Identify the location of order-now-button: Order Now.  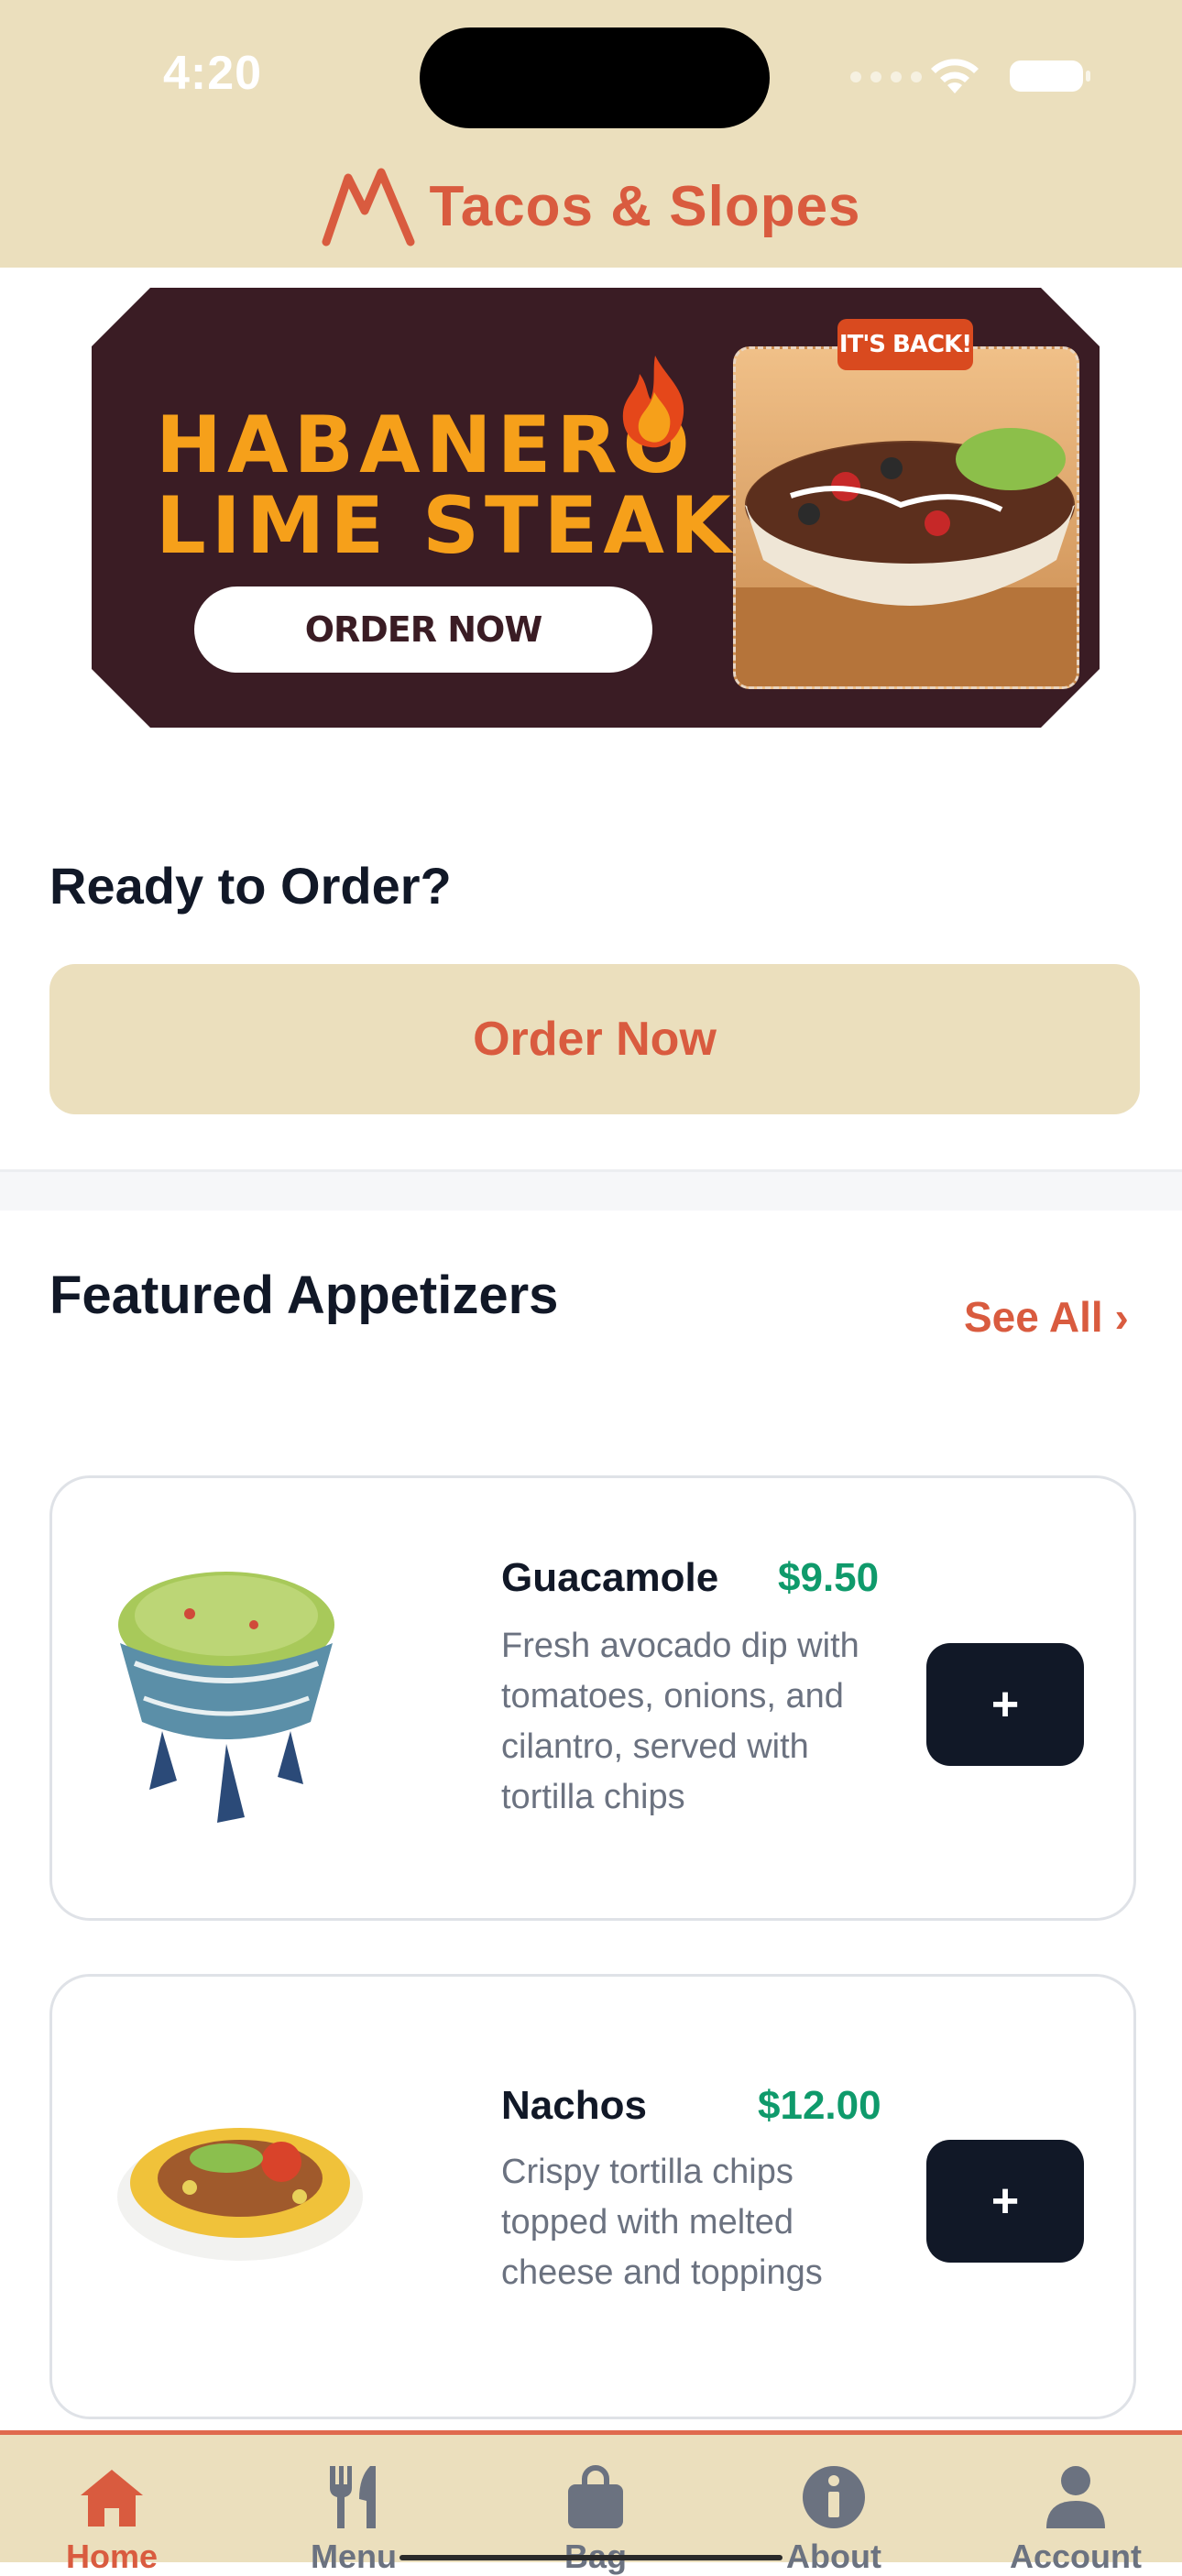
(594, 1039).